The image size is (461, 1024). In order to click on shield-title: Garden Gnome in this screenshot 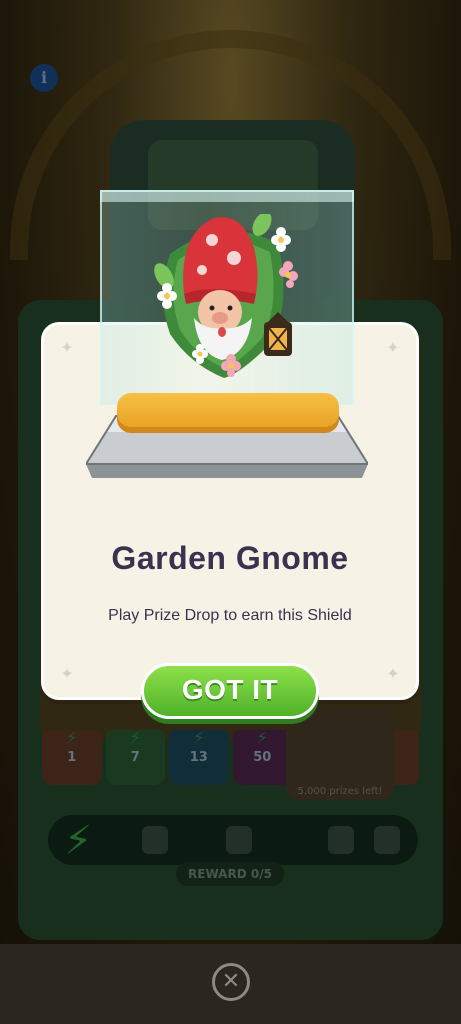, I will do `click(230, 558)`.